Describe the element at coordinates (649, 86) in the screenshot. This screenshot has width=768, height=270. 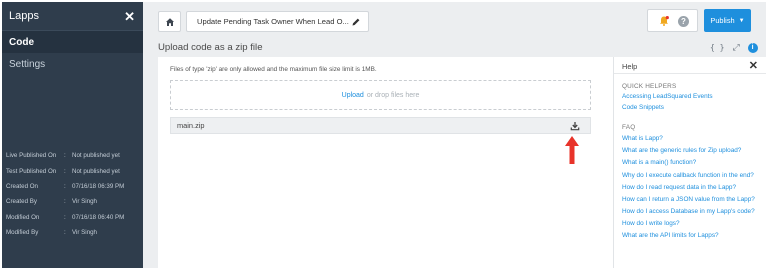
I see `quick-helpers-heading: QUICK HELPERS` at that location.